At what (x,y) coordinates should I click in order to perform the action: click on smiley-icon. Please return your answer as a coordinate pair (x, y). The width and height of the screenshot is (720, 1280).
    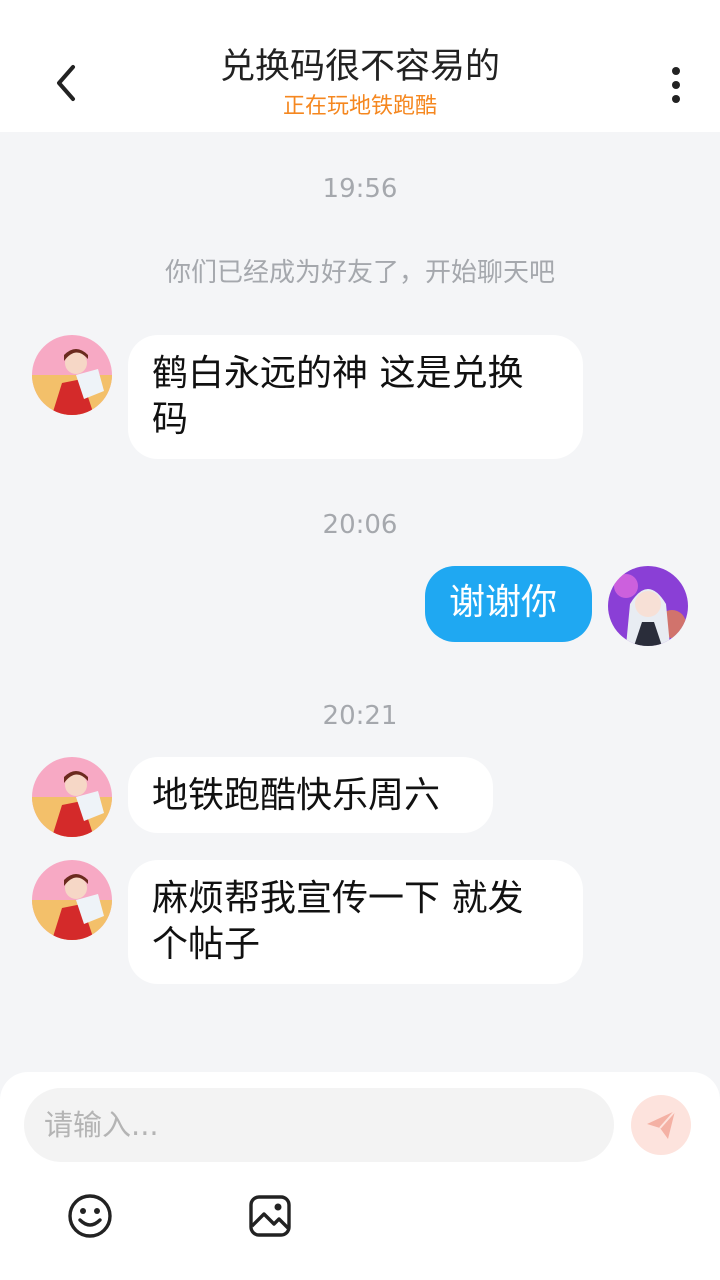
    Looking at the image, I should click on (90, 1216).